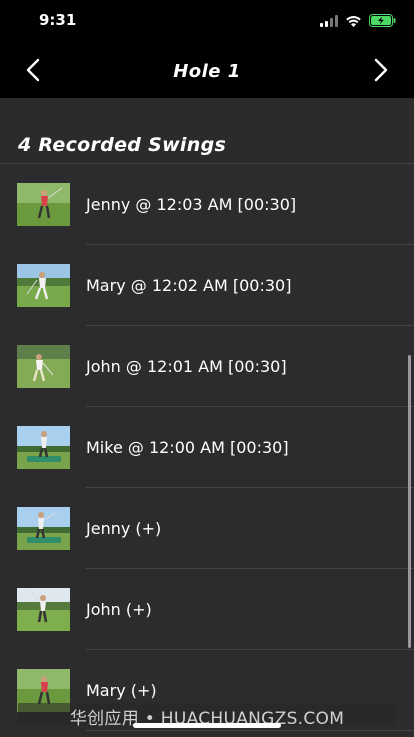  I want to click on scrollbar, so click(409, 501).